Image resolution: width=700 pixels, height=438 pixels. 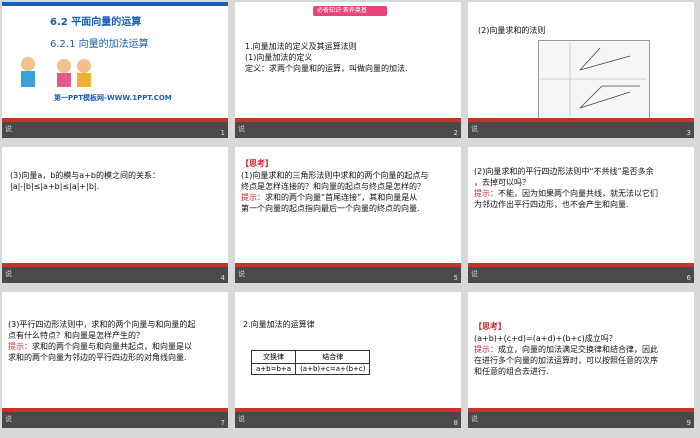 I want to click on question-line-2: 终点是怎样连接的？和向量的起点与终点是怎样的？, so click(x=333, y=186).